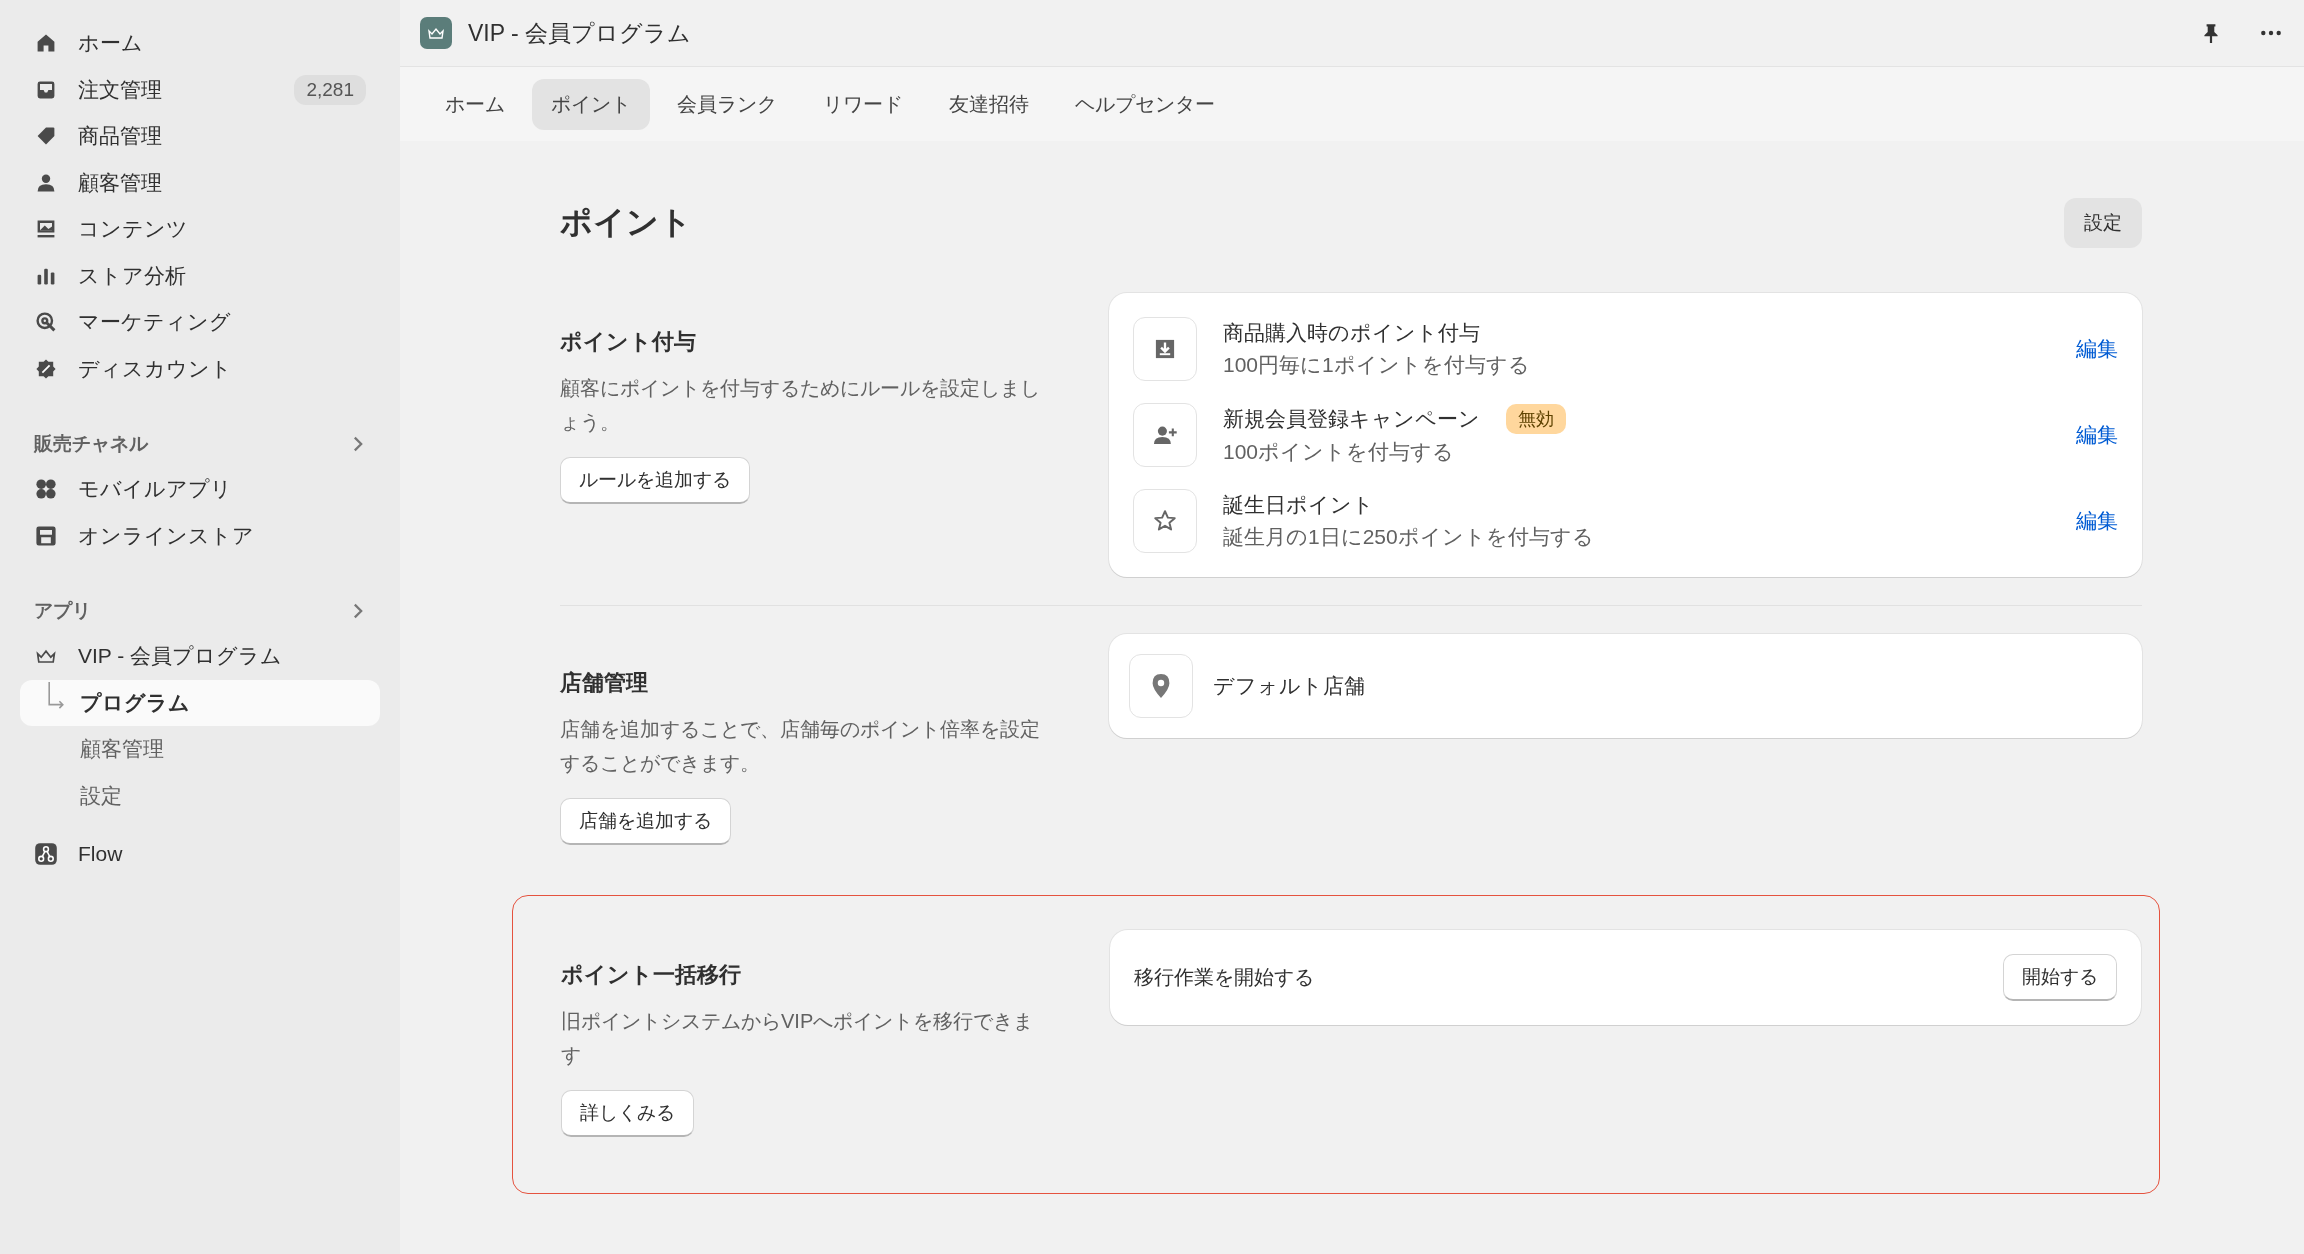 The image size is (2304, 1254). I want to click on order-count-badge: 2,281, so click(330, 89).